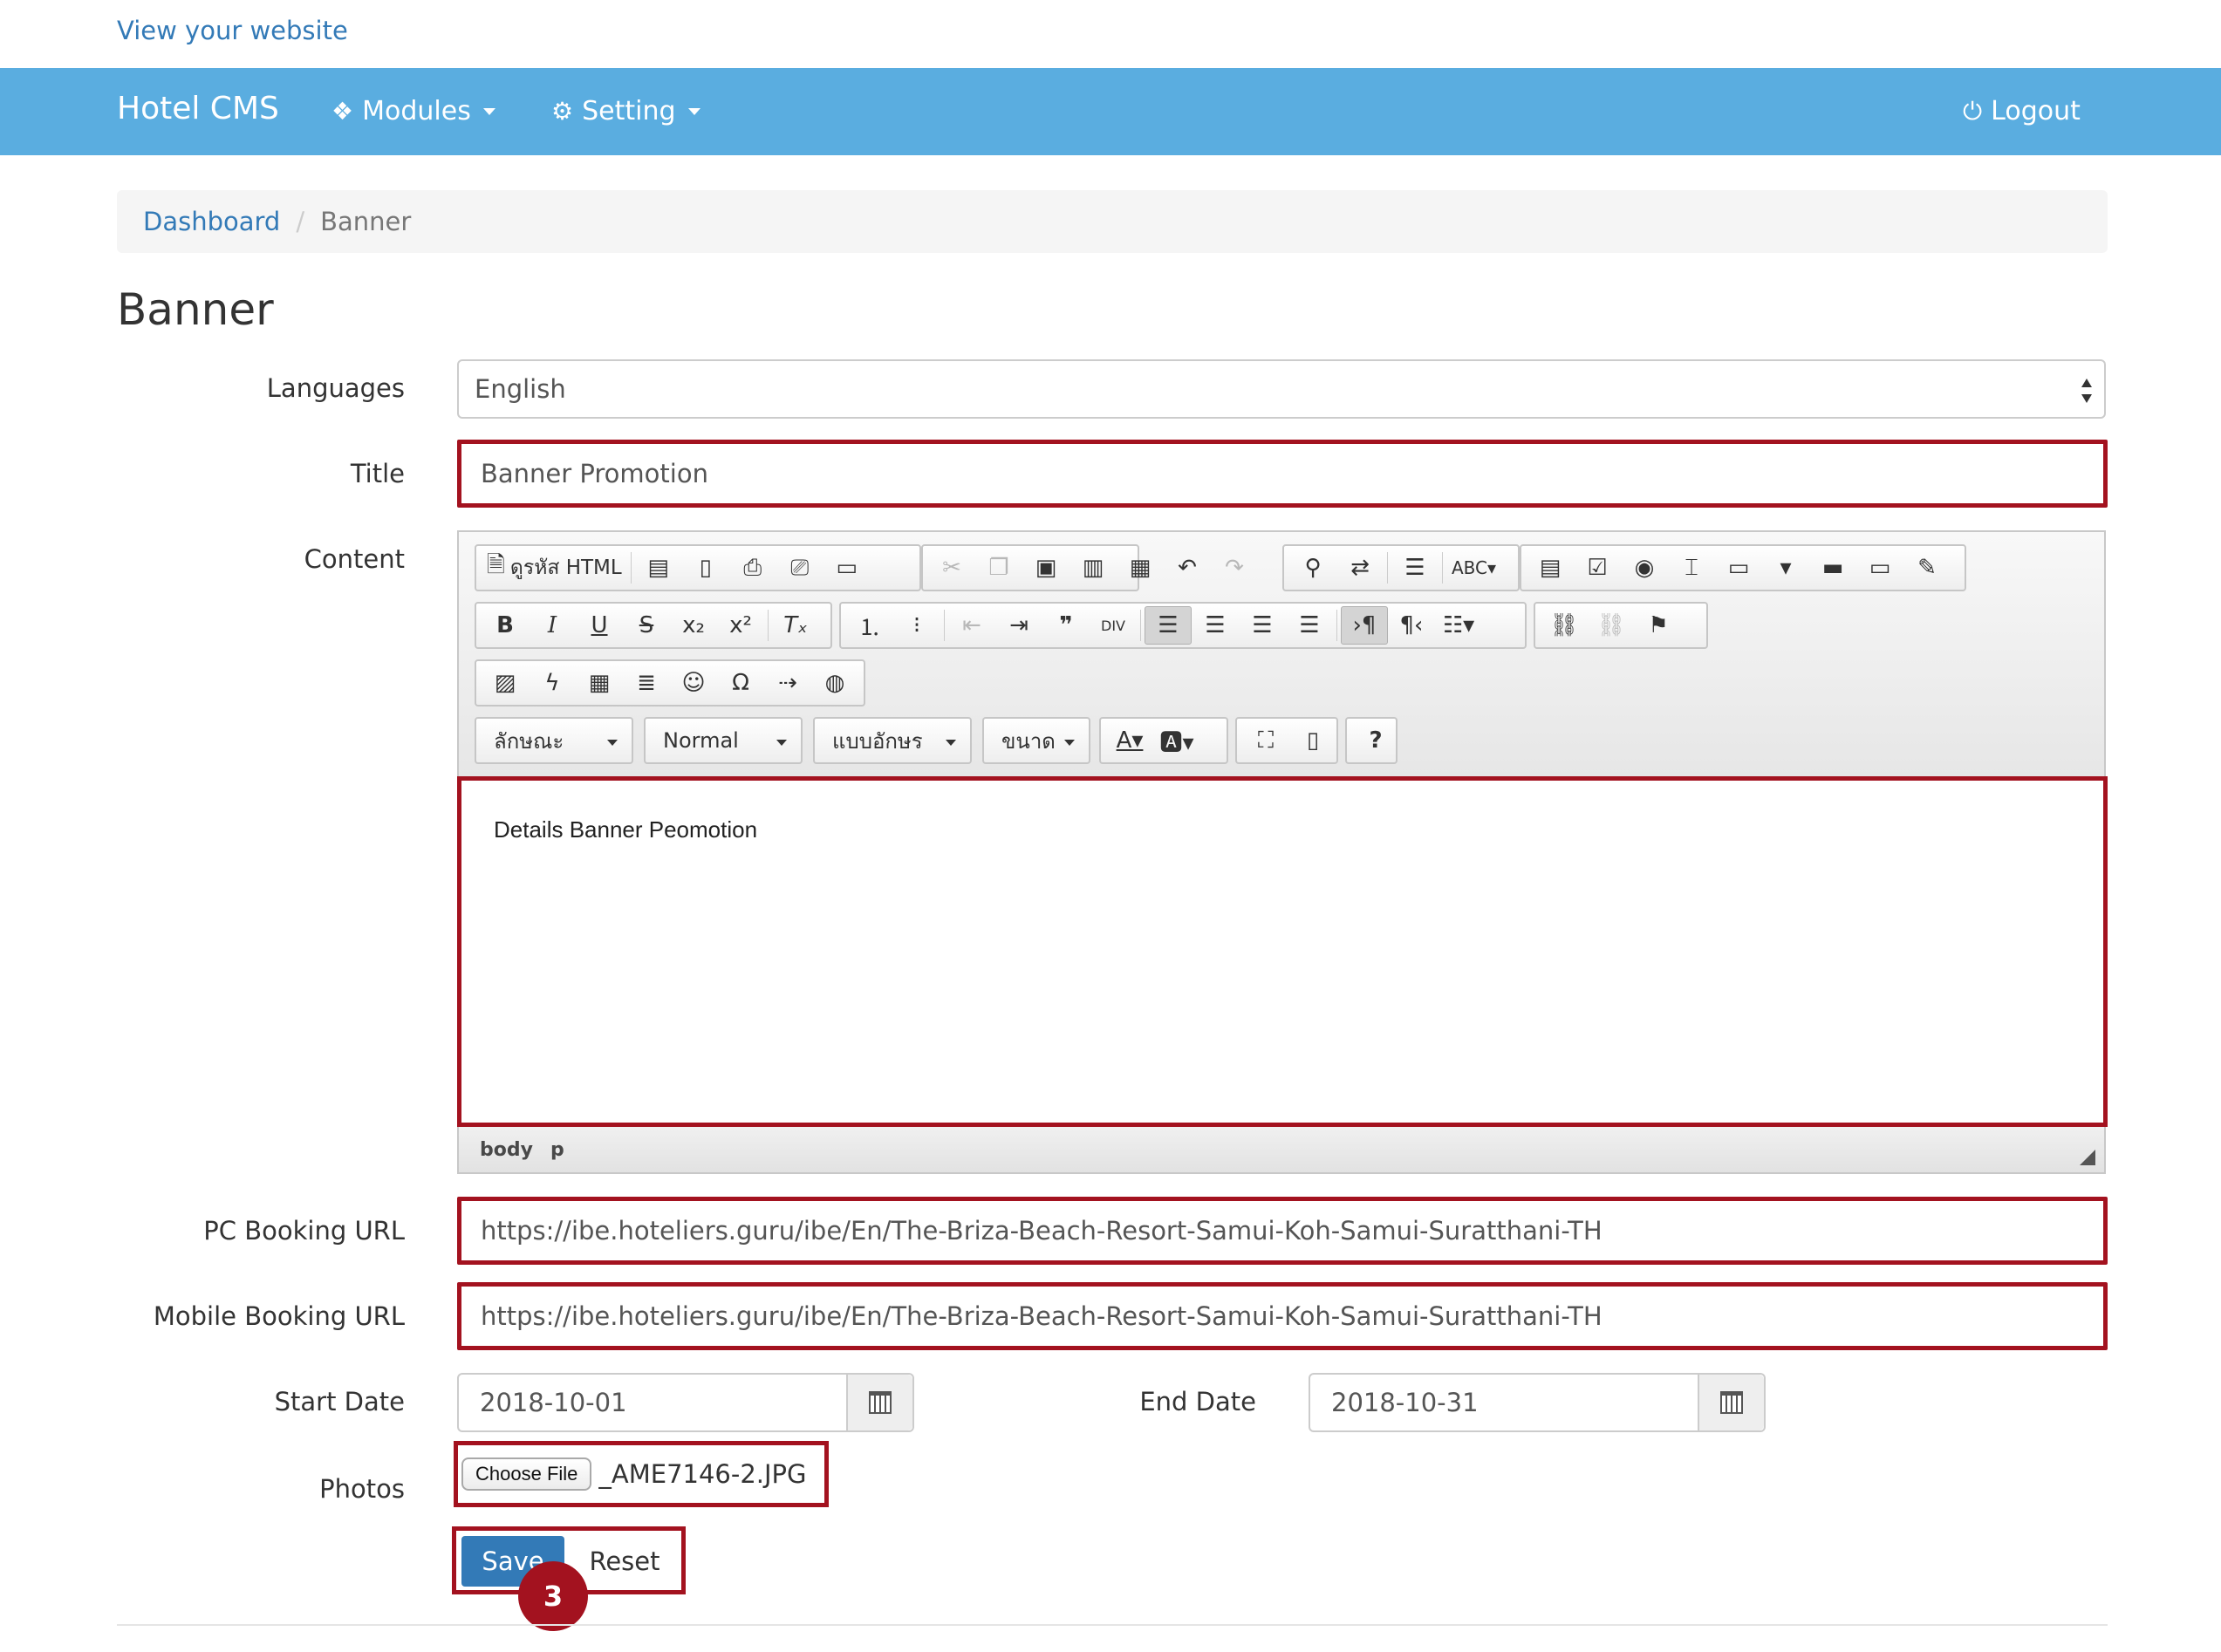 The width and height of the screenshot is (2221, 1652). What do you see at coordinates (413, 111) in the screenshot?
I see `nav-modules-dropdown: ❖ Modules` at bounding box center [413, 111].